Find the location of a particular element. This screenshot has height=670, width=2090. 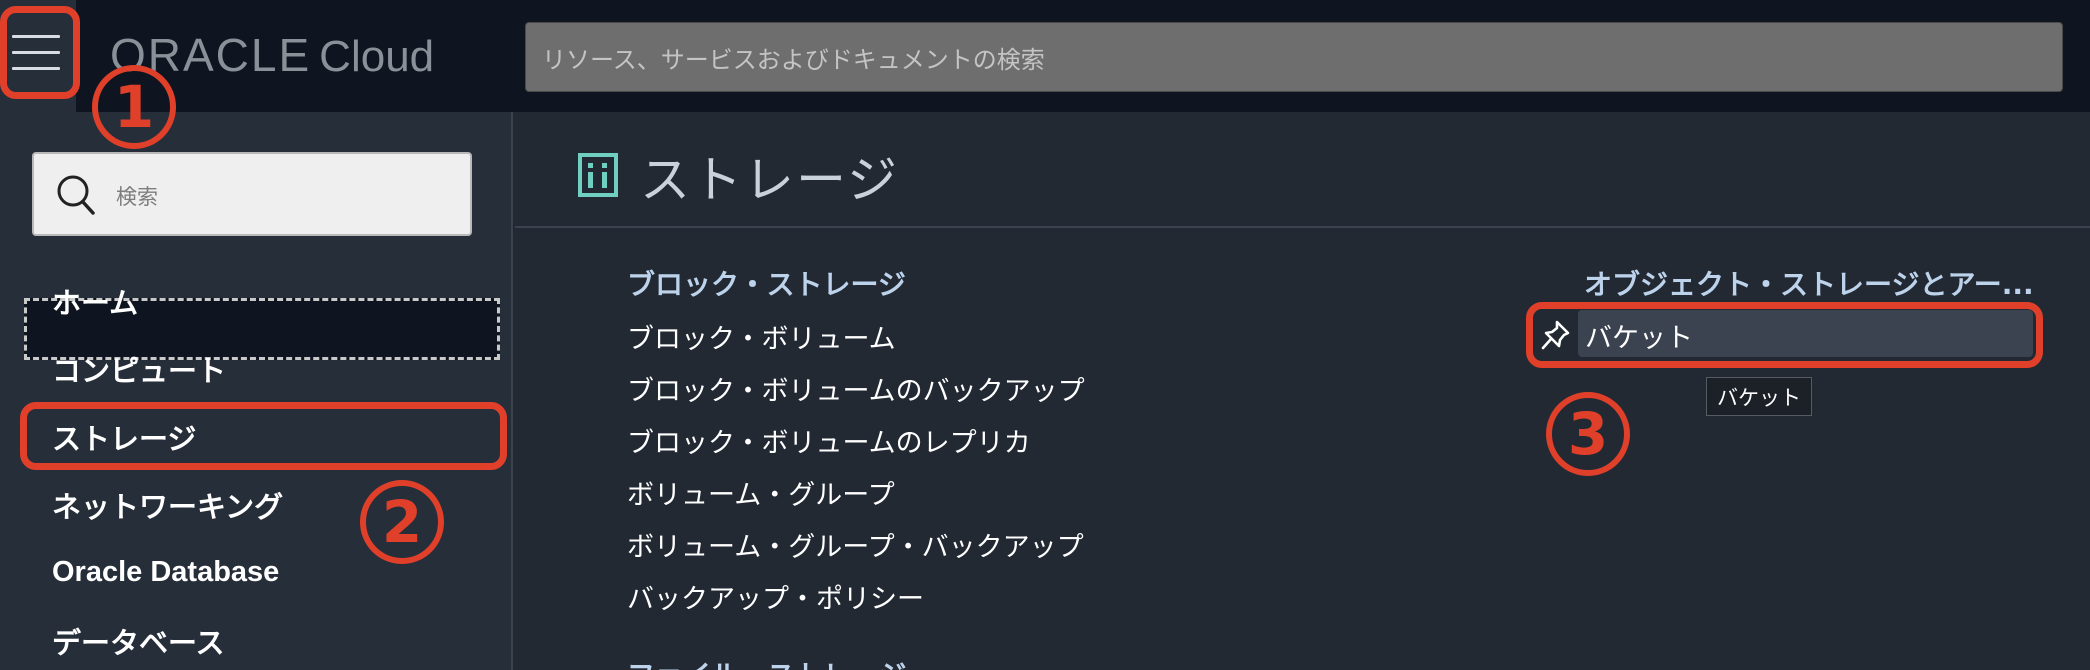

logo-cloud-text: Cloud is located at coordinates (377, 56).